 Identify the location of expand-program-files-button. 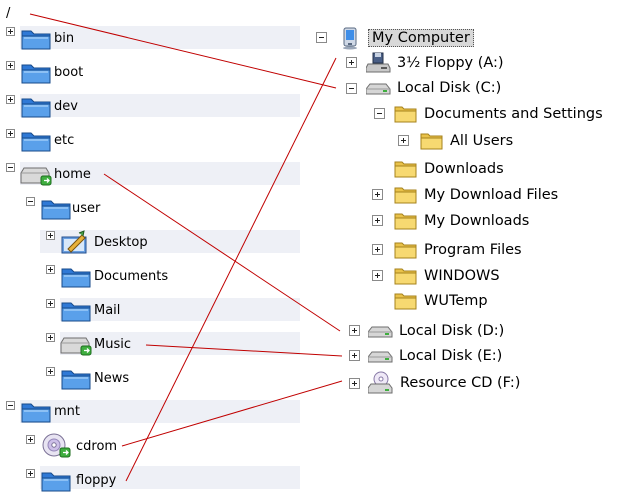
(377, 249).